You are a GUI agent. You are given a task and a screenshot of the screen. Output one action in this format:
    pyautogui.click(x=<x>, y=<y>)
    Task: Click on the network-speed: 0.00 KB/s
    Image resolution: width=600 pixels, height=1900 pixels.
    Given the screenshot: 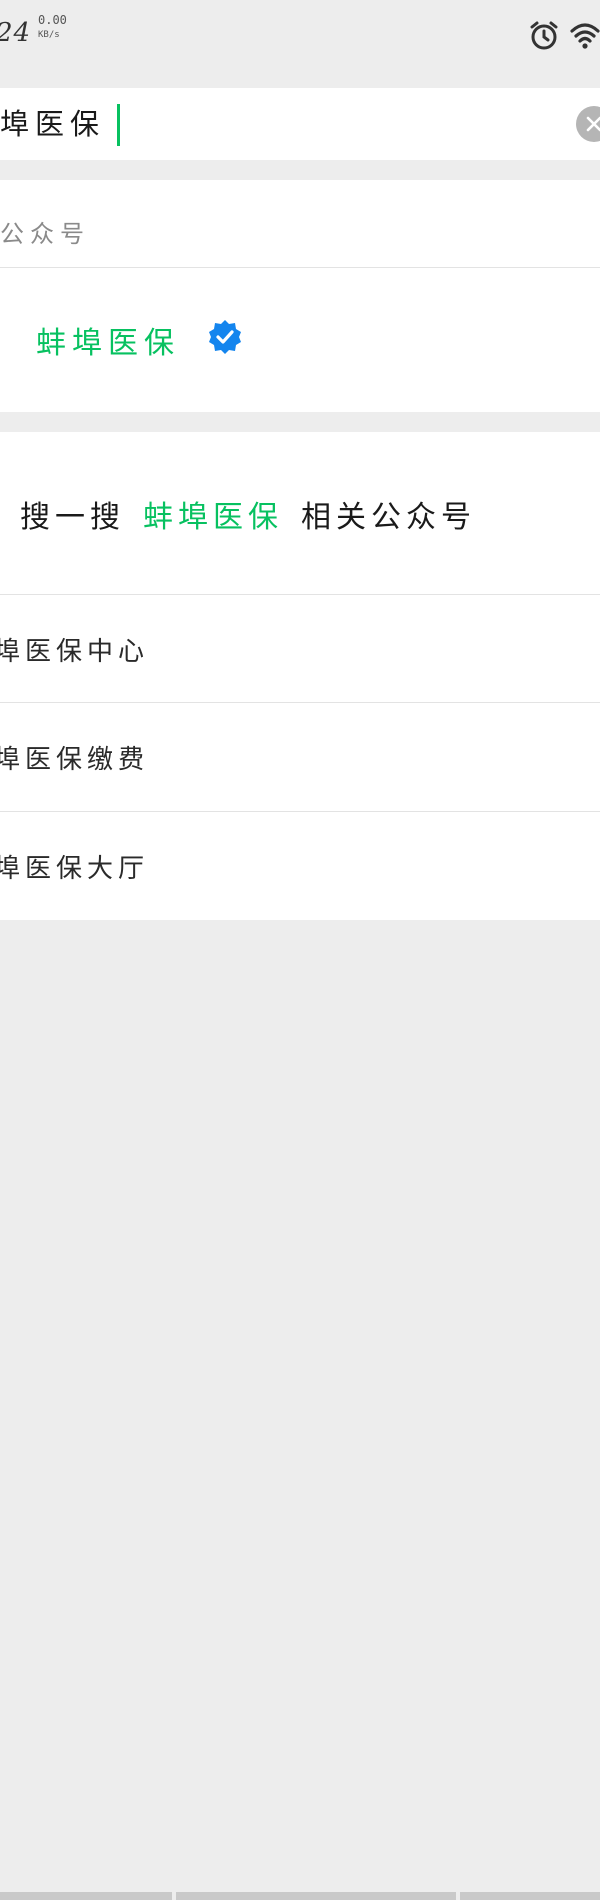 What is the action you would take?
    pyautogui.click(x=58, y=27)
    